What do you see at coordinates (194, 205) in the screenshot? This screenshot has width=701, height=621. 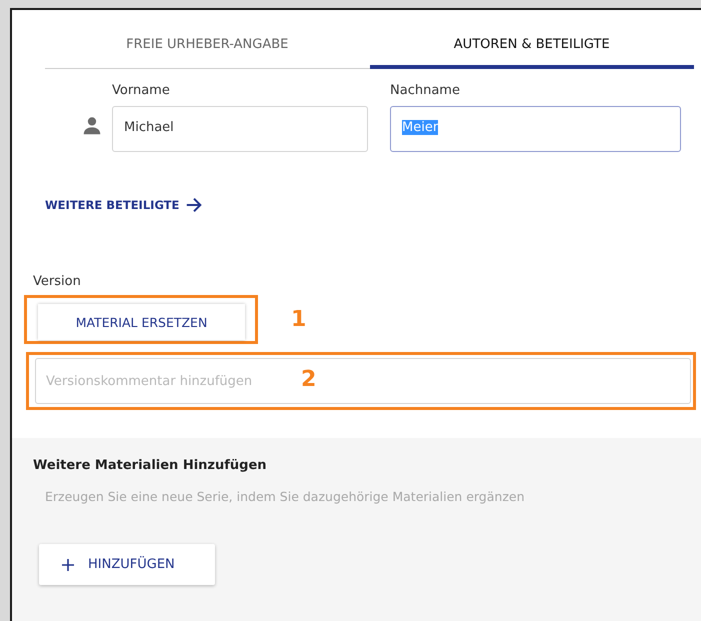 I see `arrow-right-icon` at bounding box center [194, 205].